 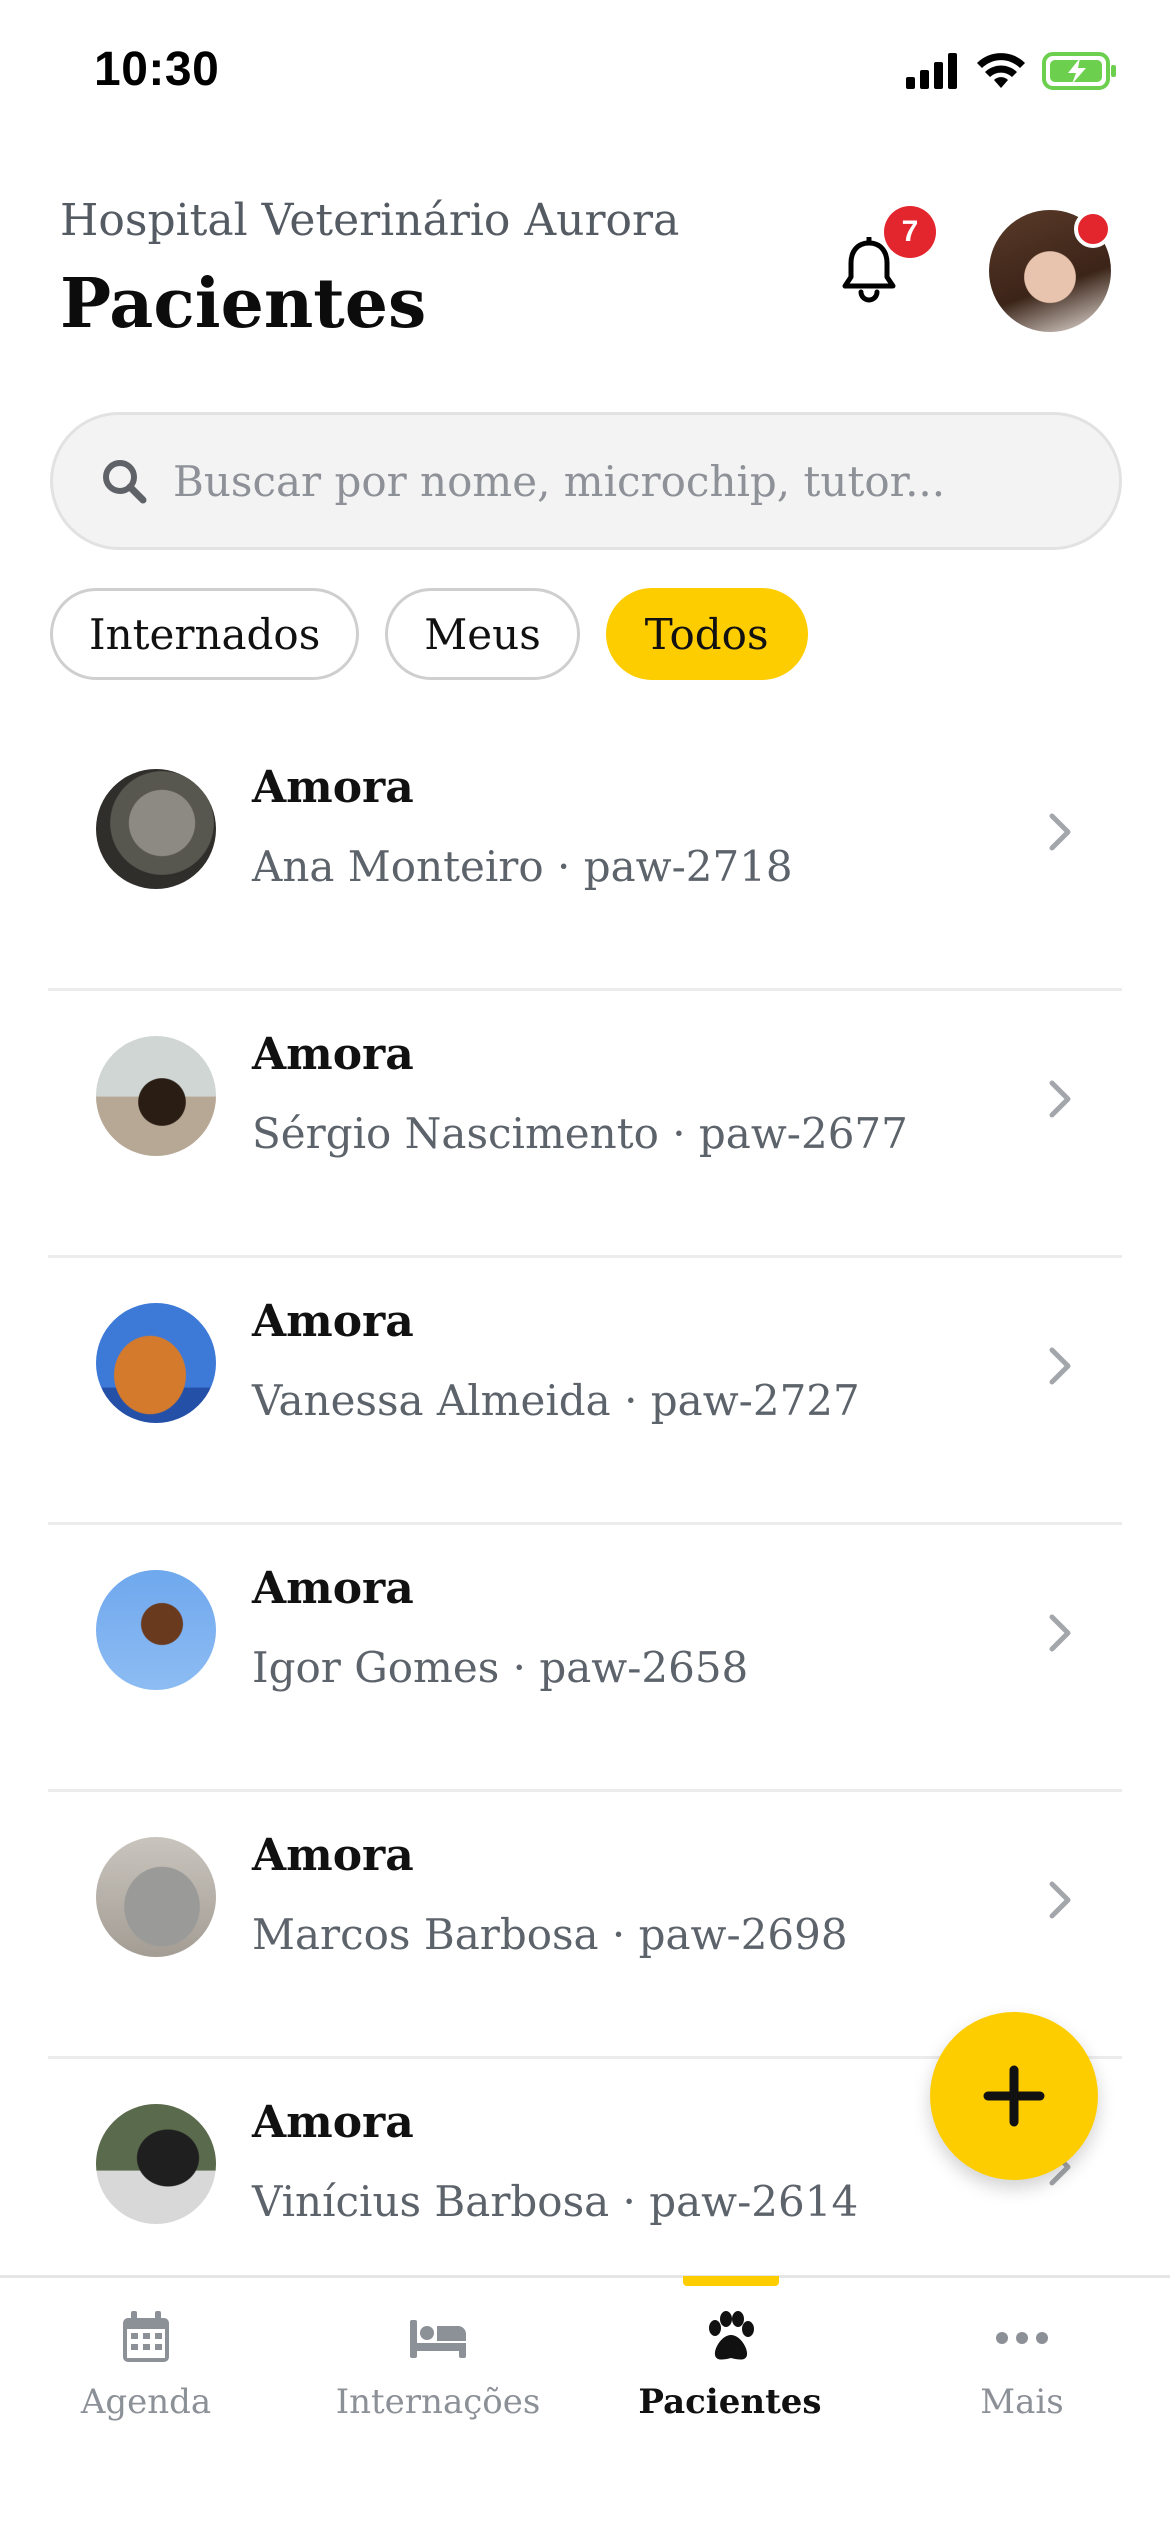 I want to click on more-icon, so click(x=1022, y=2338).